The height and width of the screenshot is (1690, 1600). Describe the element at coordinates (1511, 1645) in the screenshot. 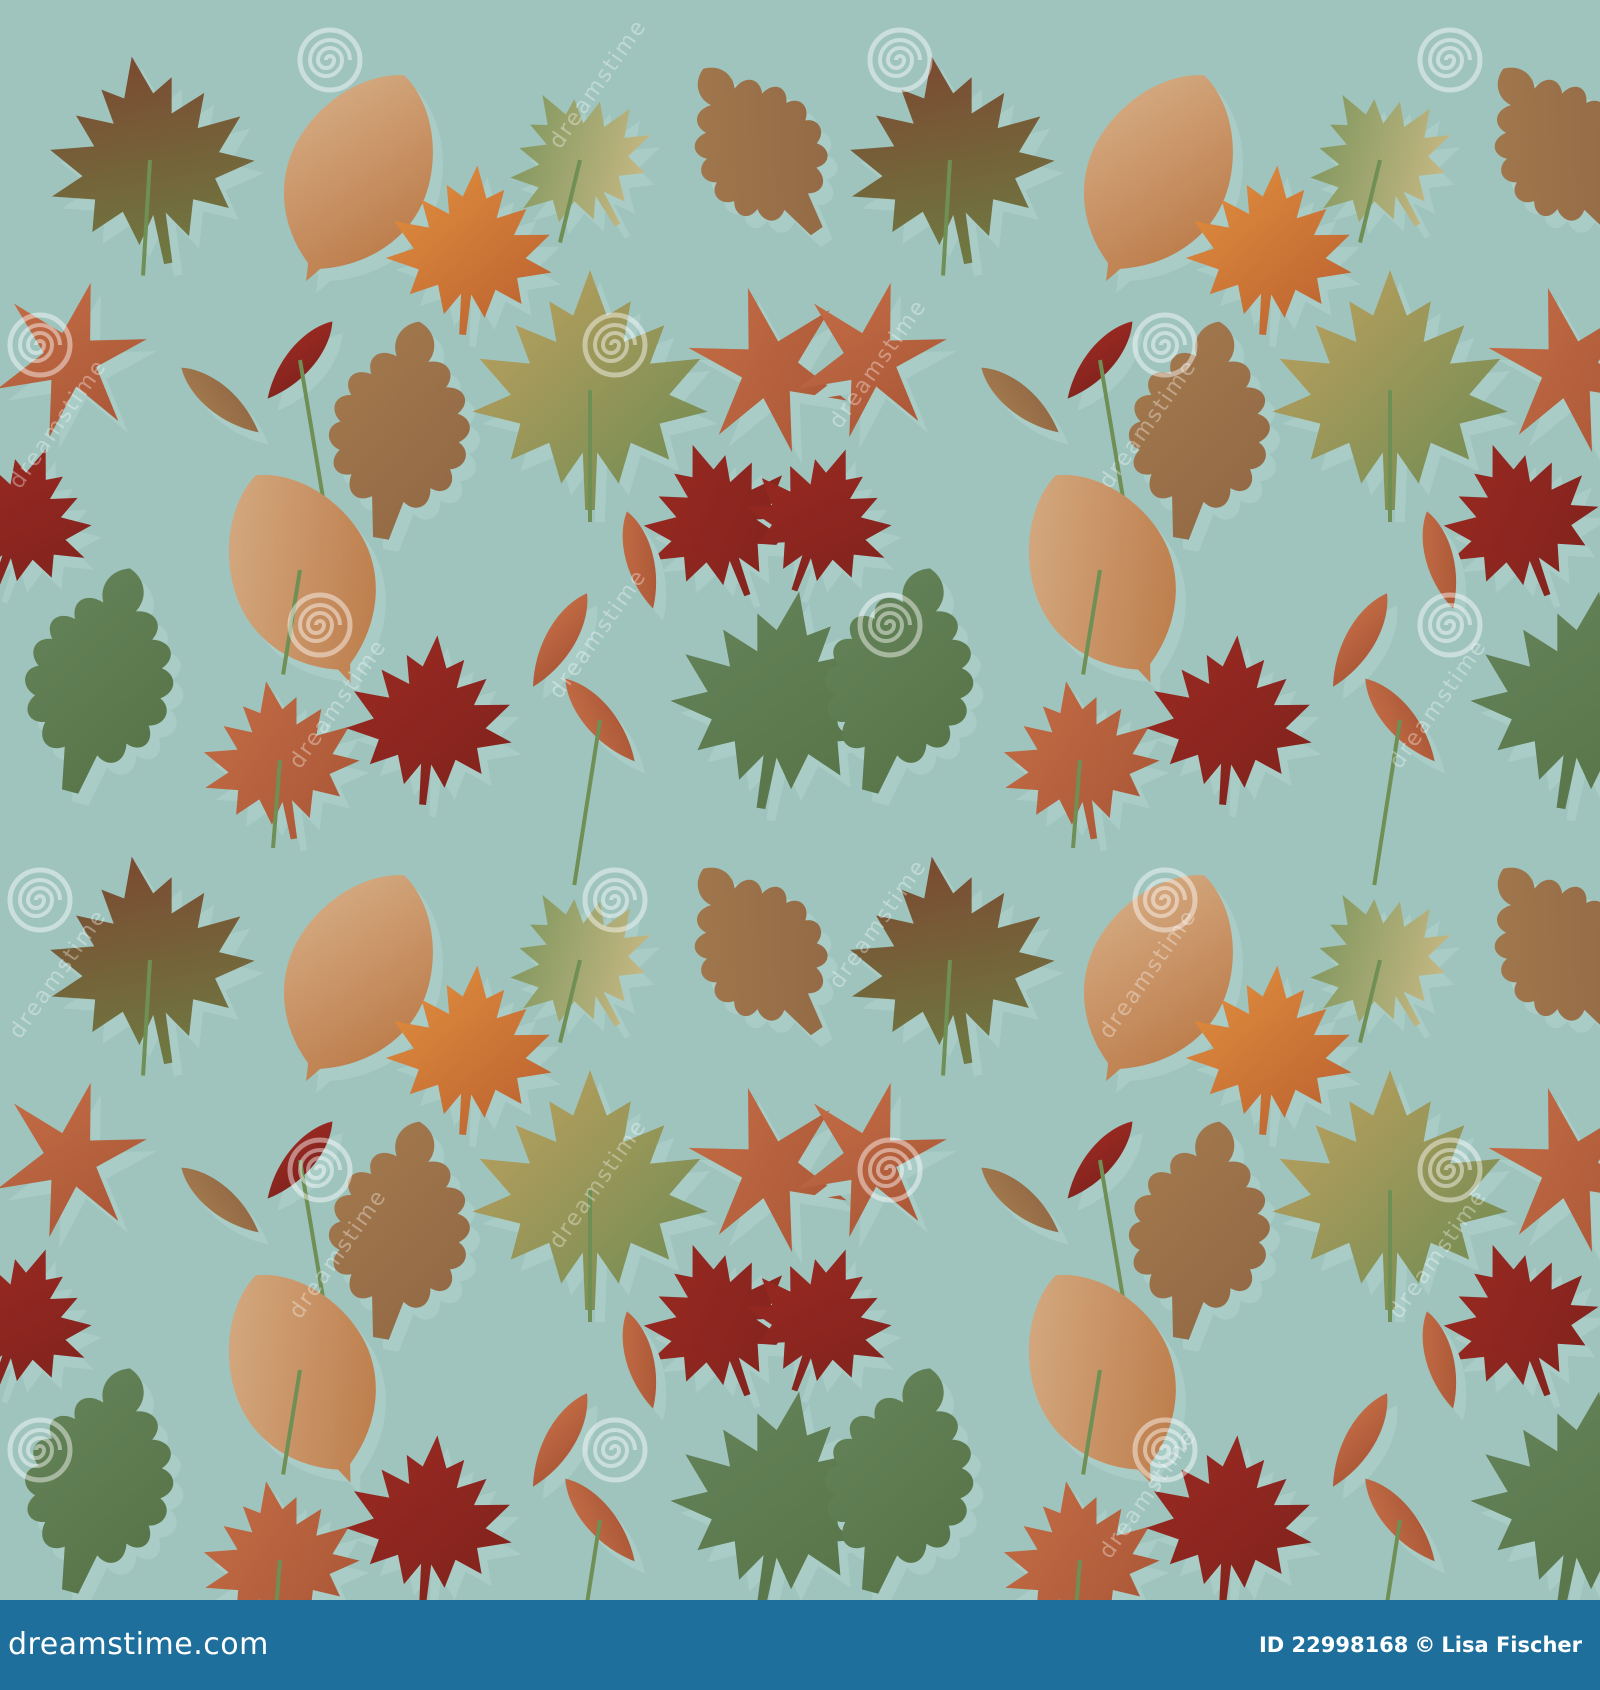

I see `author-name: Lisa Fischer` at that location.